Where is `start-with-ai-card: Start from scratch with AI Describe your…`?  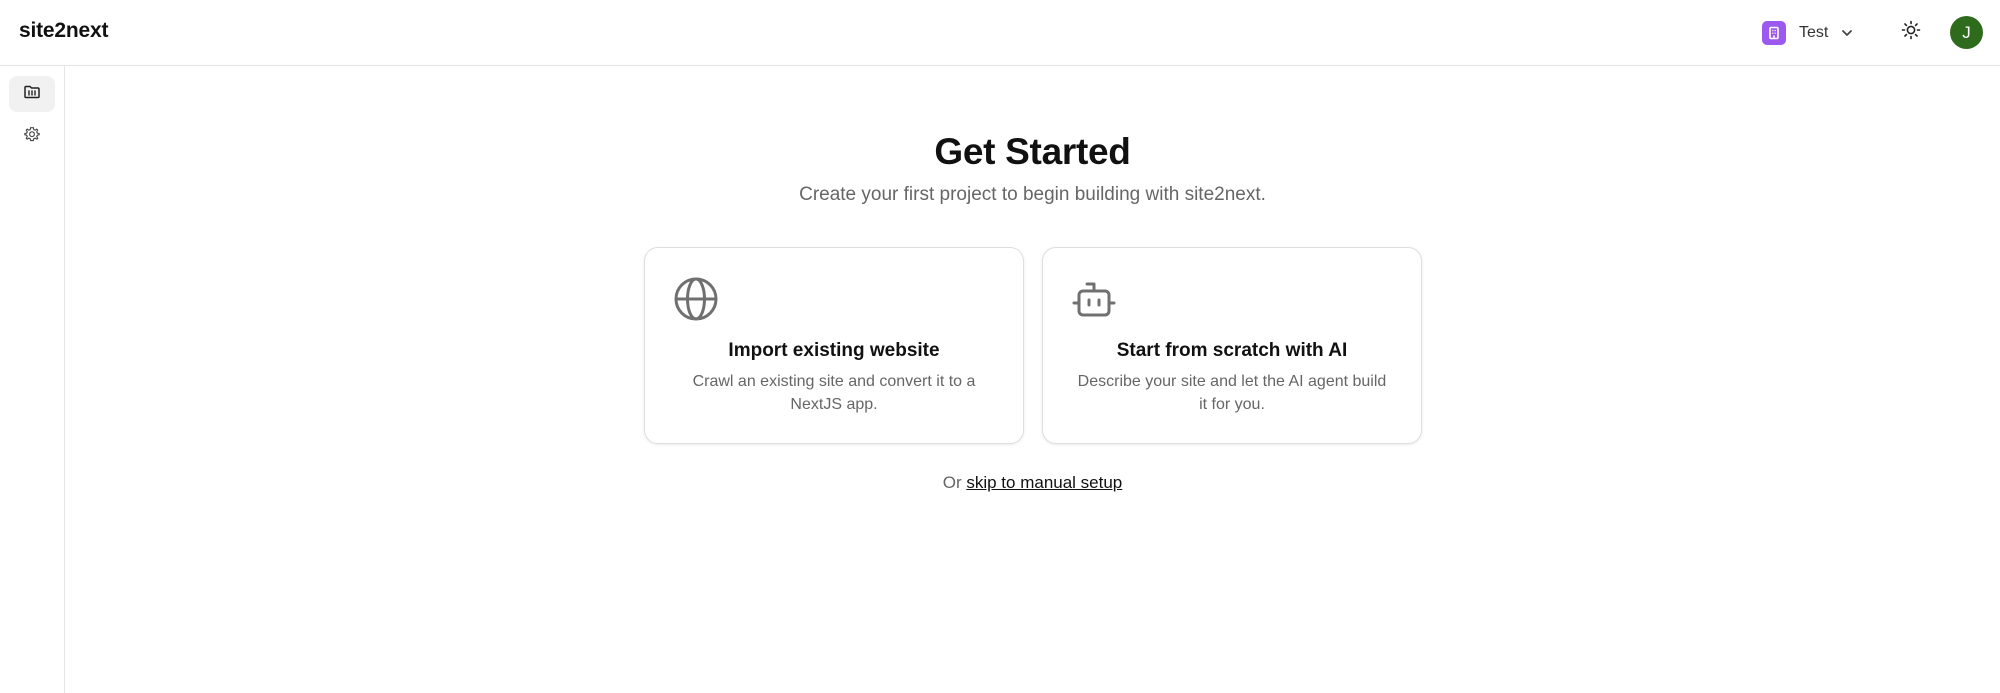 start-with-ai-card: Start from scratch with AI Describe your… is located at coordinates (1232, 345).